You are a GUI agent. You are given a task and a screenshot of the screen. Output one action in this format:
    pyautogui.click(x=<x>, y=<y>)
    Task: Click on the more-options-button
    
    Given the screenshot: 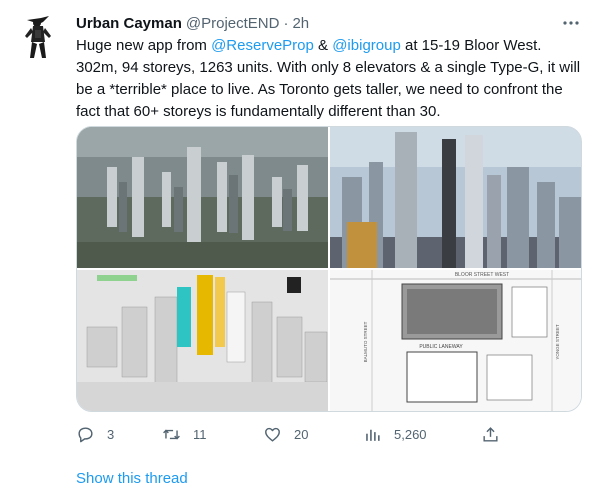 What is the action you would take?
    pyautogui.click(x=571, y=23)
    